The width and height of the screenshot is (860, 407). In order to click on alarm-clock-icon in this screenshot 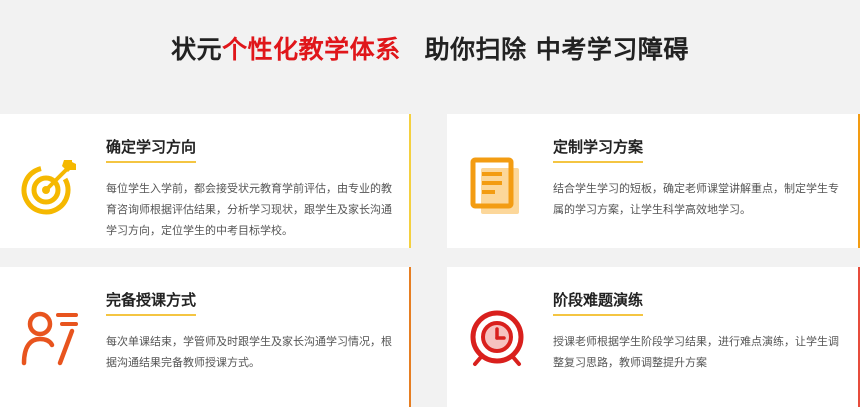, I will do `click(497, 338)`.